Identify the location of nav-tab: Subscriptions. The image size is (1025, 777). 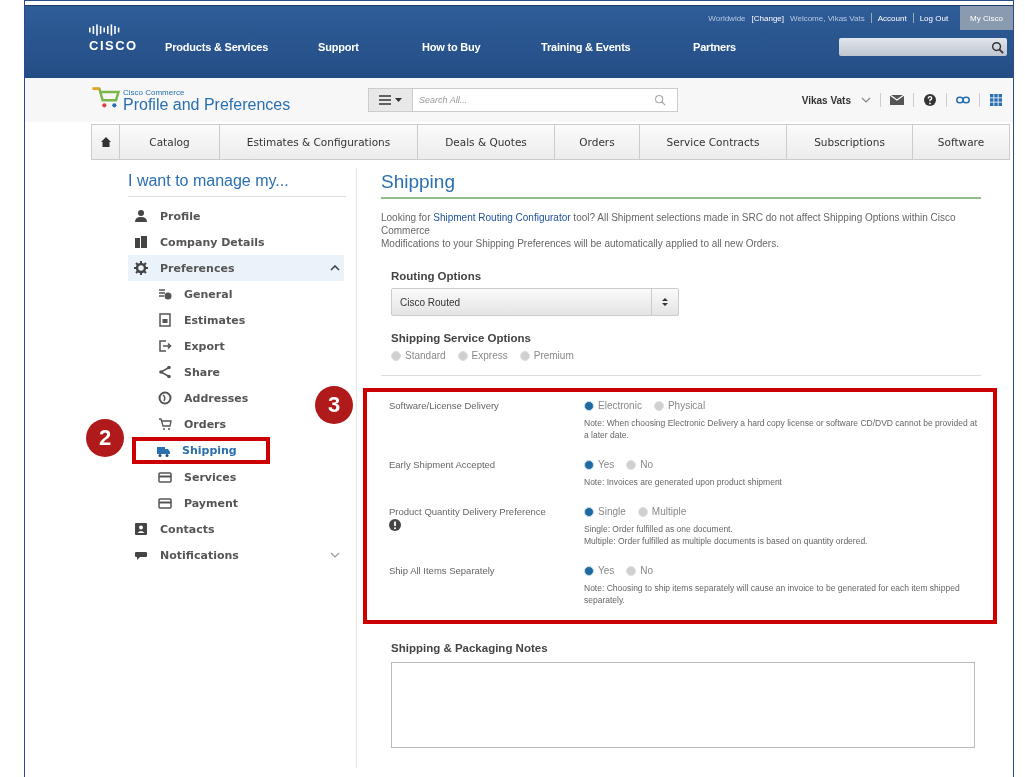
(850, 142).